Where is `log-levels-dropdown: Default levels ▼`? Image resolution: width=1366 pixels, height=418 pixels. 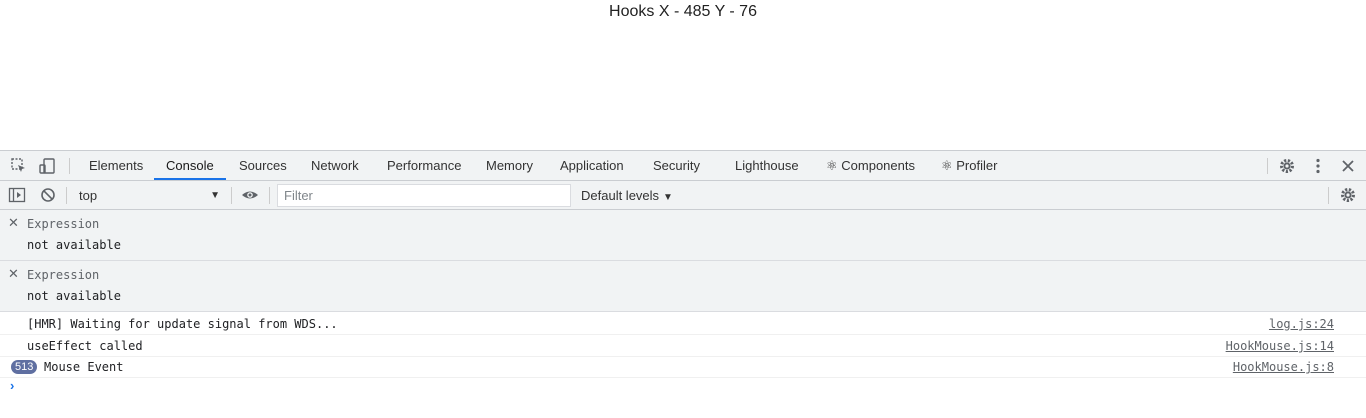
log-levels-dropdown: Default levels ▼ is located at coordinates (627, 195).